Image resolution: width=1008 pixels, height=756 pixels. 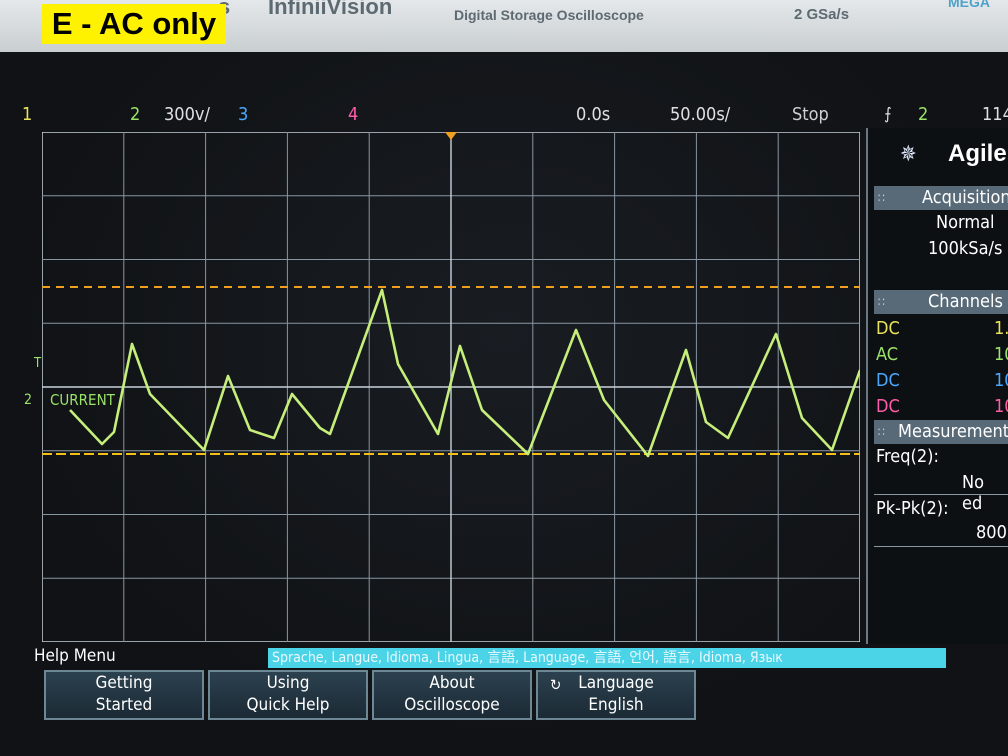 What do you see at coordinates (75, 656) in the screenshot?
I see `help-menu-title: Help Menu` at bounding box center [75, 656].